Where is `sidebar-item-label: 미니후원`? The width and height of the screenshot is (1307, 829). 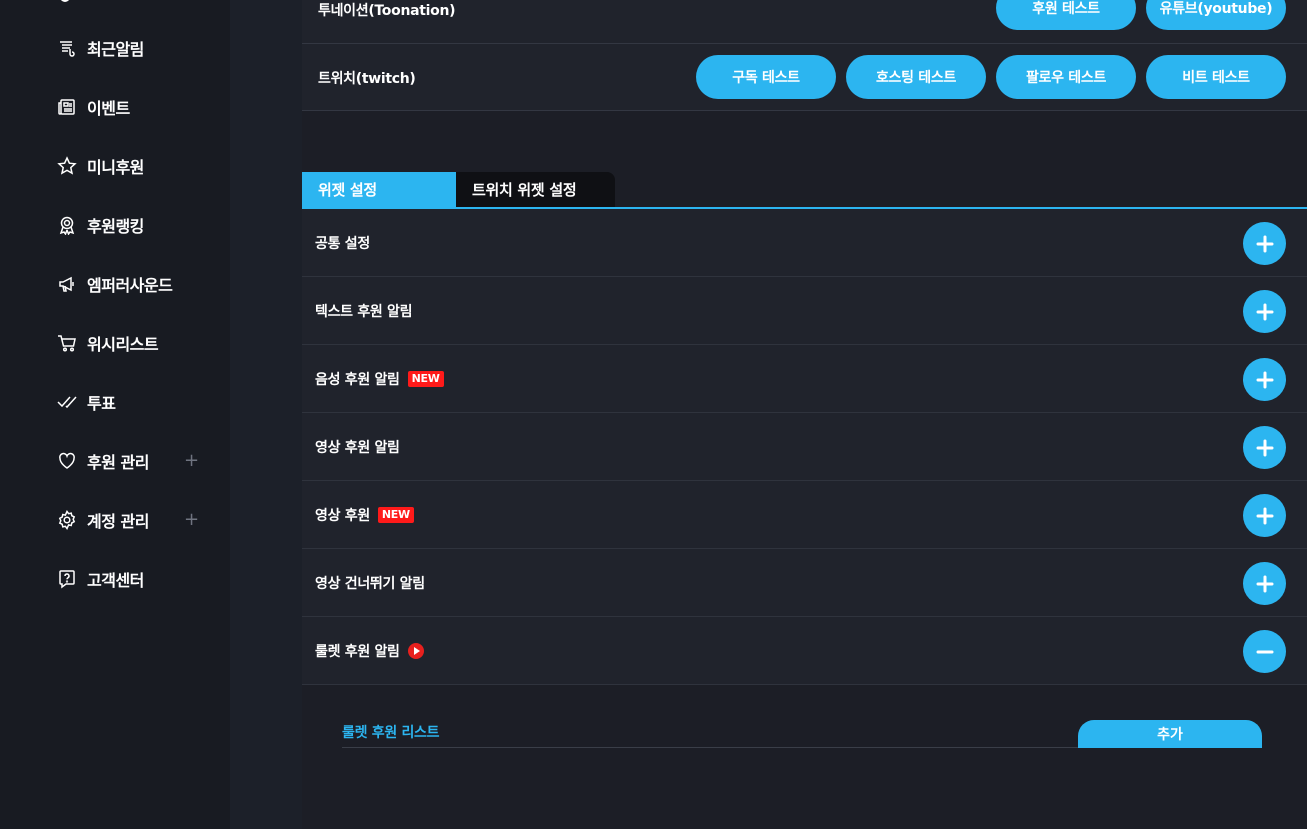 sidebar-item-label: 미니후원 is located at coordinates (115, 167).